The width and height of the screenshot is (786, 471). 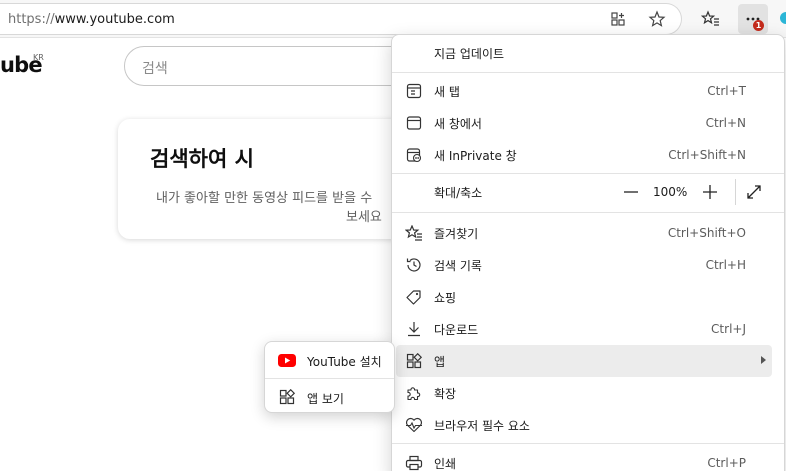 I want to click on add-favorite-star-icon, so click(x=657, y=19).